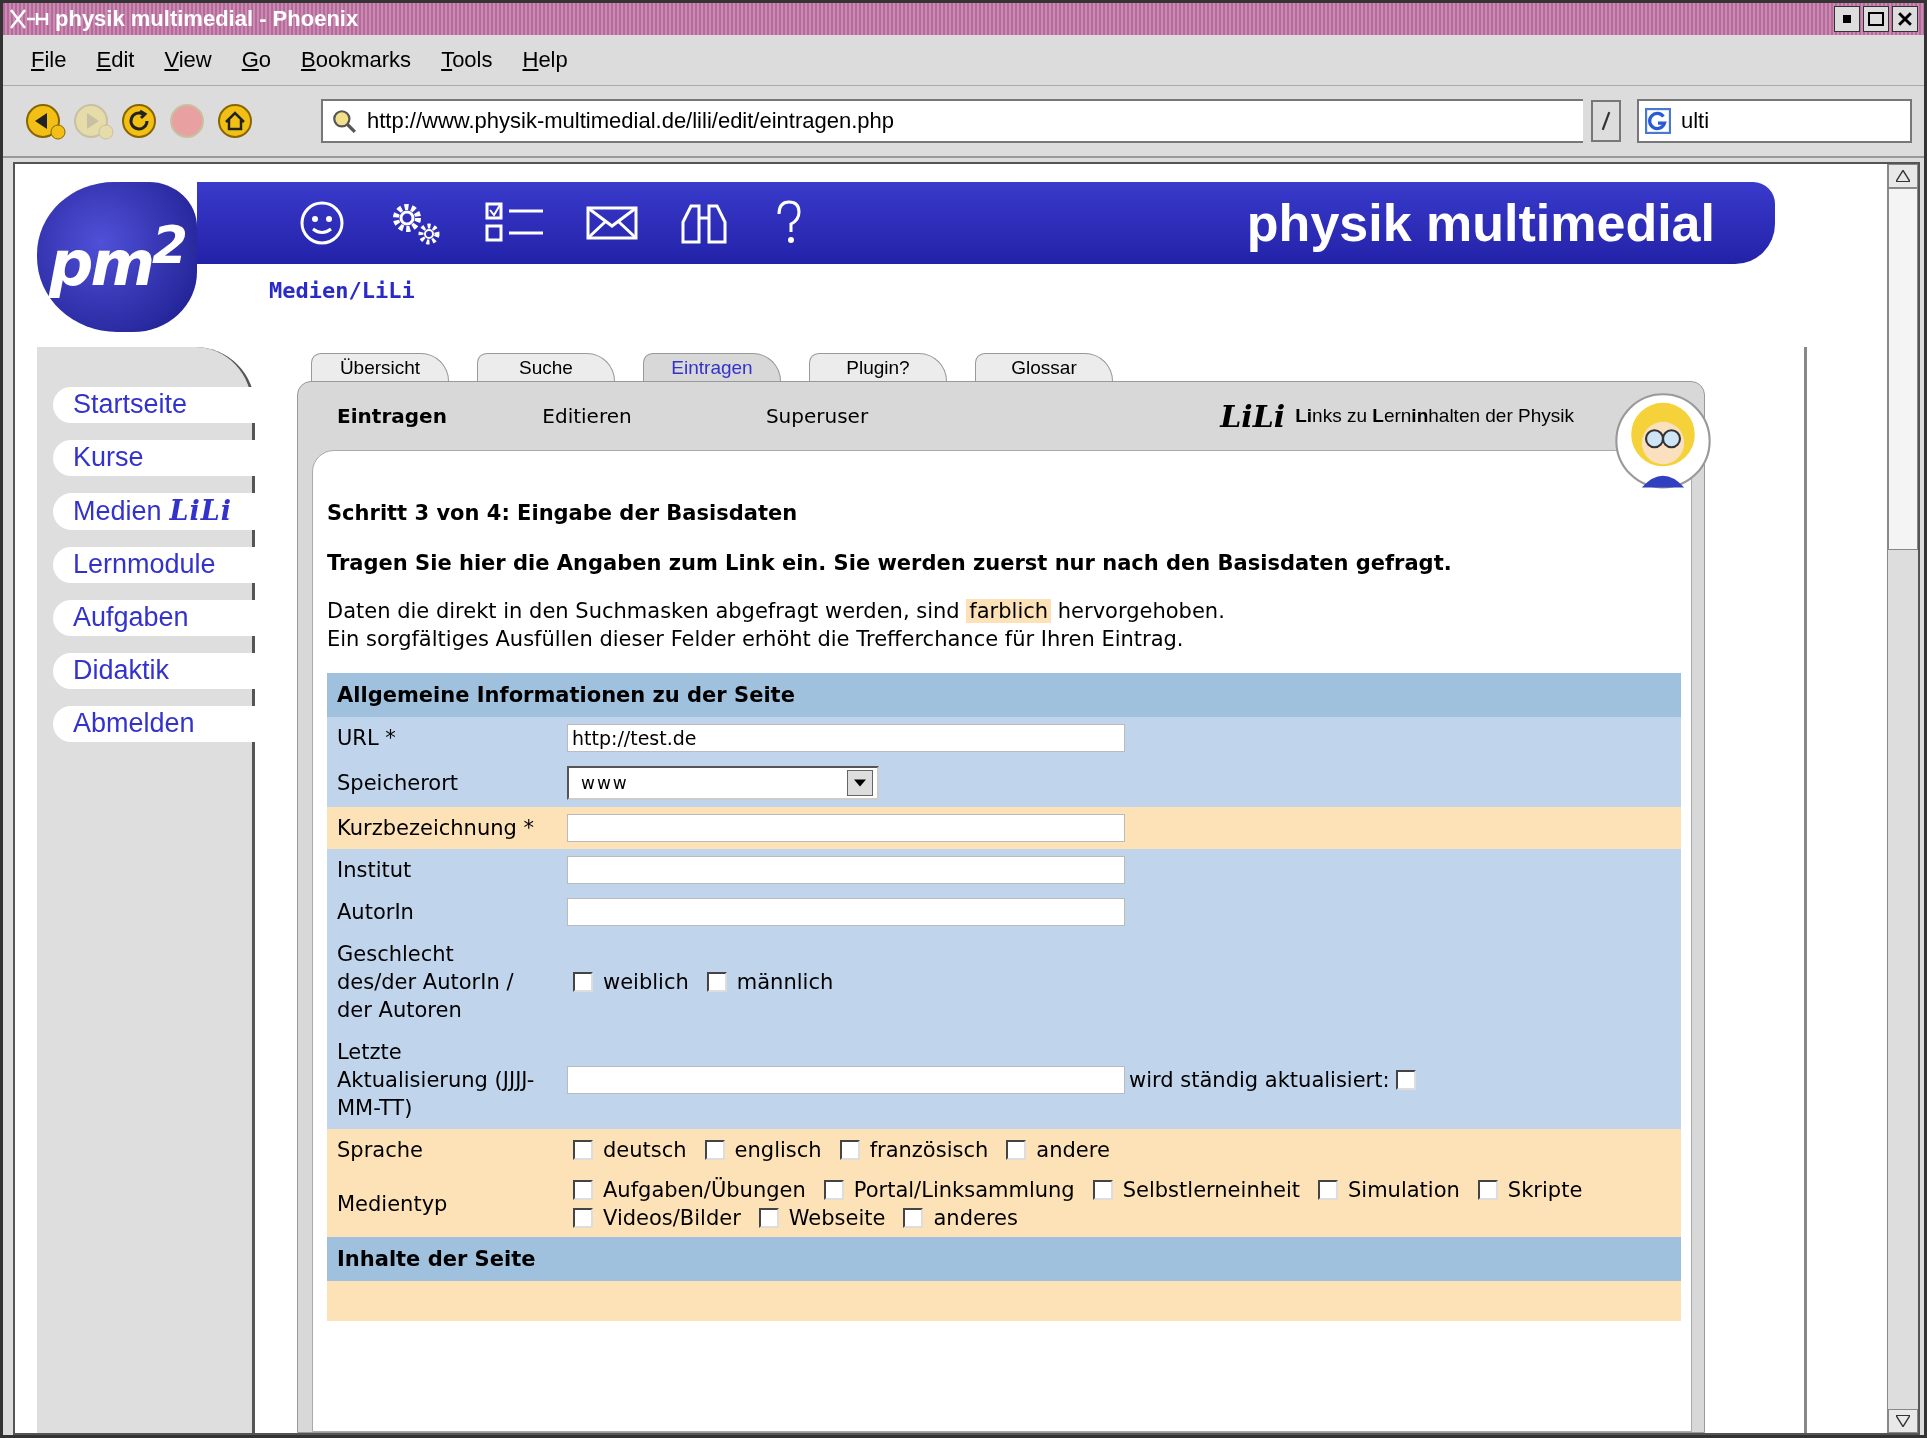  What do you see at coordinates (1903, 1421) in the screenshot?
I see `scroll-down-icon` at bounding box center [1903, 1421].